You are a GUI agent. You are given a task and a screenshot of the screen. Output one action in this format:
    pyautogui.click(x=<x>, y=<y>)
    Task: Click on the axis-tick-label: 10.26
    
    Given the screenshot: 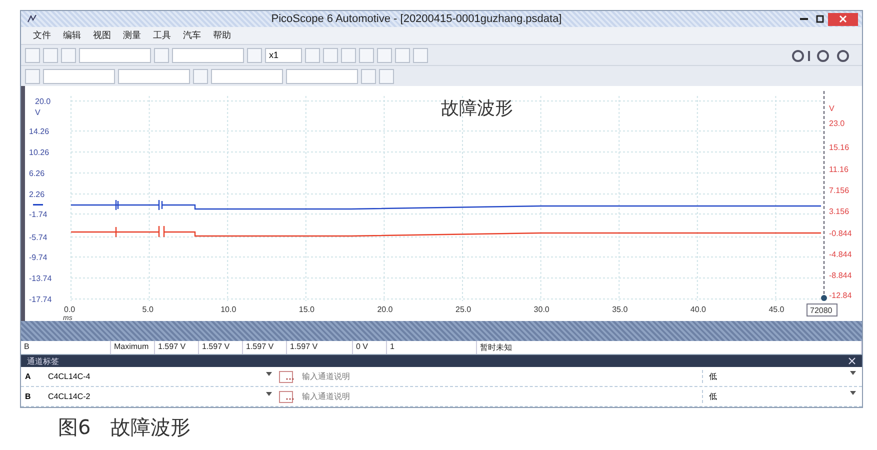 What is the action you would take?
    pyautogui.click(x=39, y=152)
    